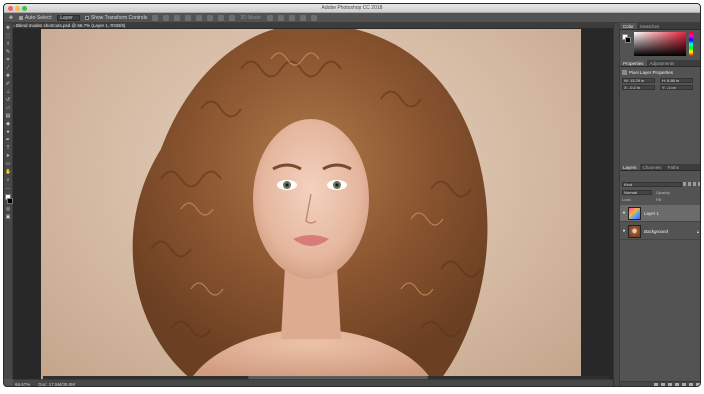 This screenshot has height=394, width=704. What do you see at coordinates (177, 17) in the screenshot?
I see `align-bottom-icon` at bounding box center [177, 17].